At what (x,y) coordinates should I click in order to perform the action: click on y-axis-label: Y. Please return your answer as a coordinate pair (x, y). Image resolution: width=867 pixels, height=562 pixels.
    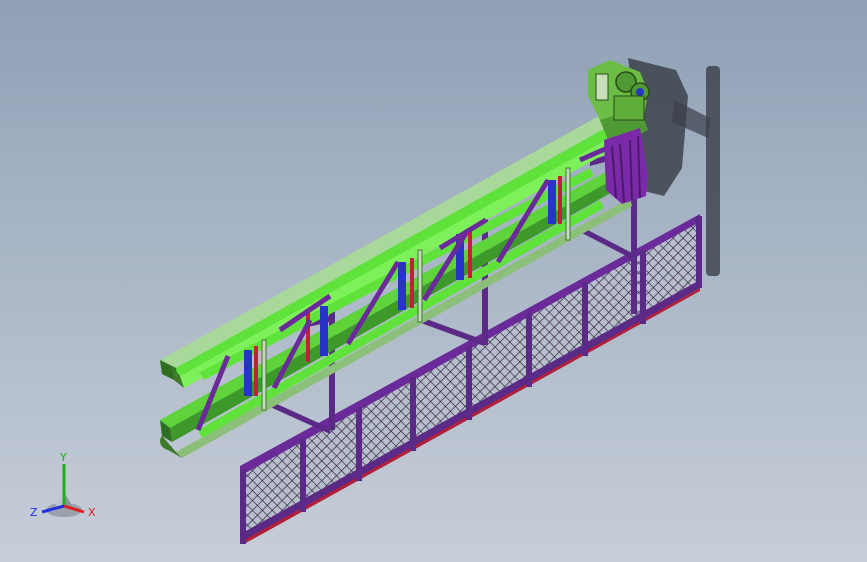
    Looking at the image, I should click on (63, 457).